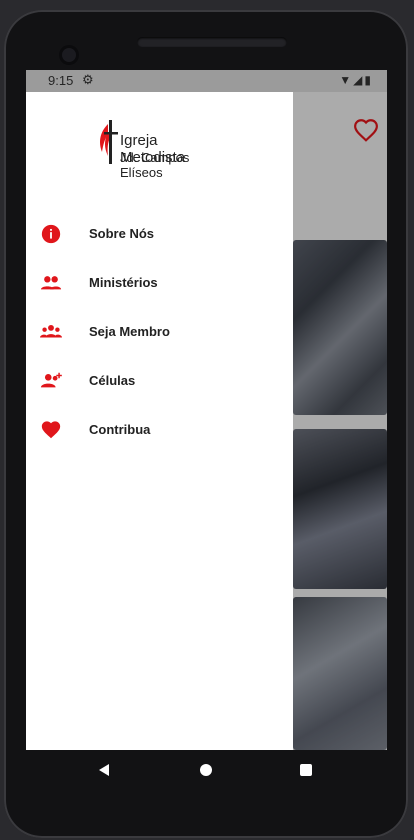  What do you see at coordinates (69, 55) in the screenshot?
I see `front-camera` at bounding box center [69, 55].